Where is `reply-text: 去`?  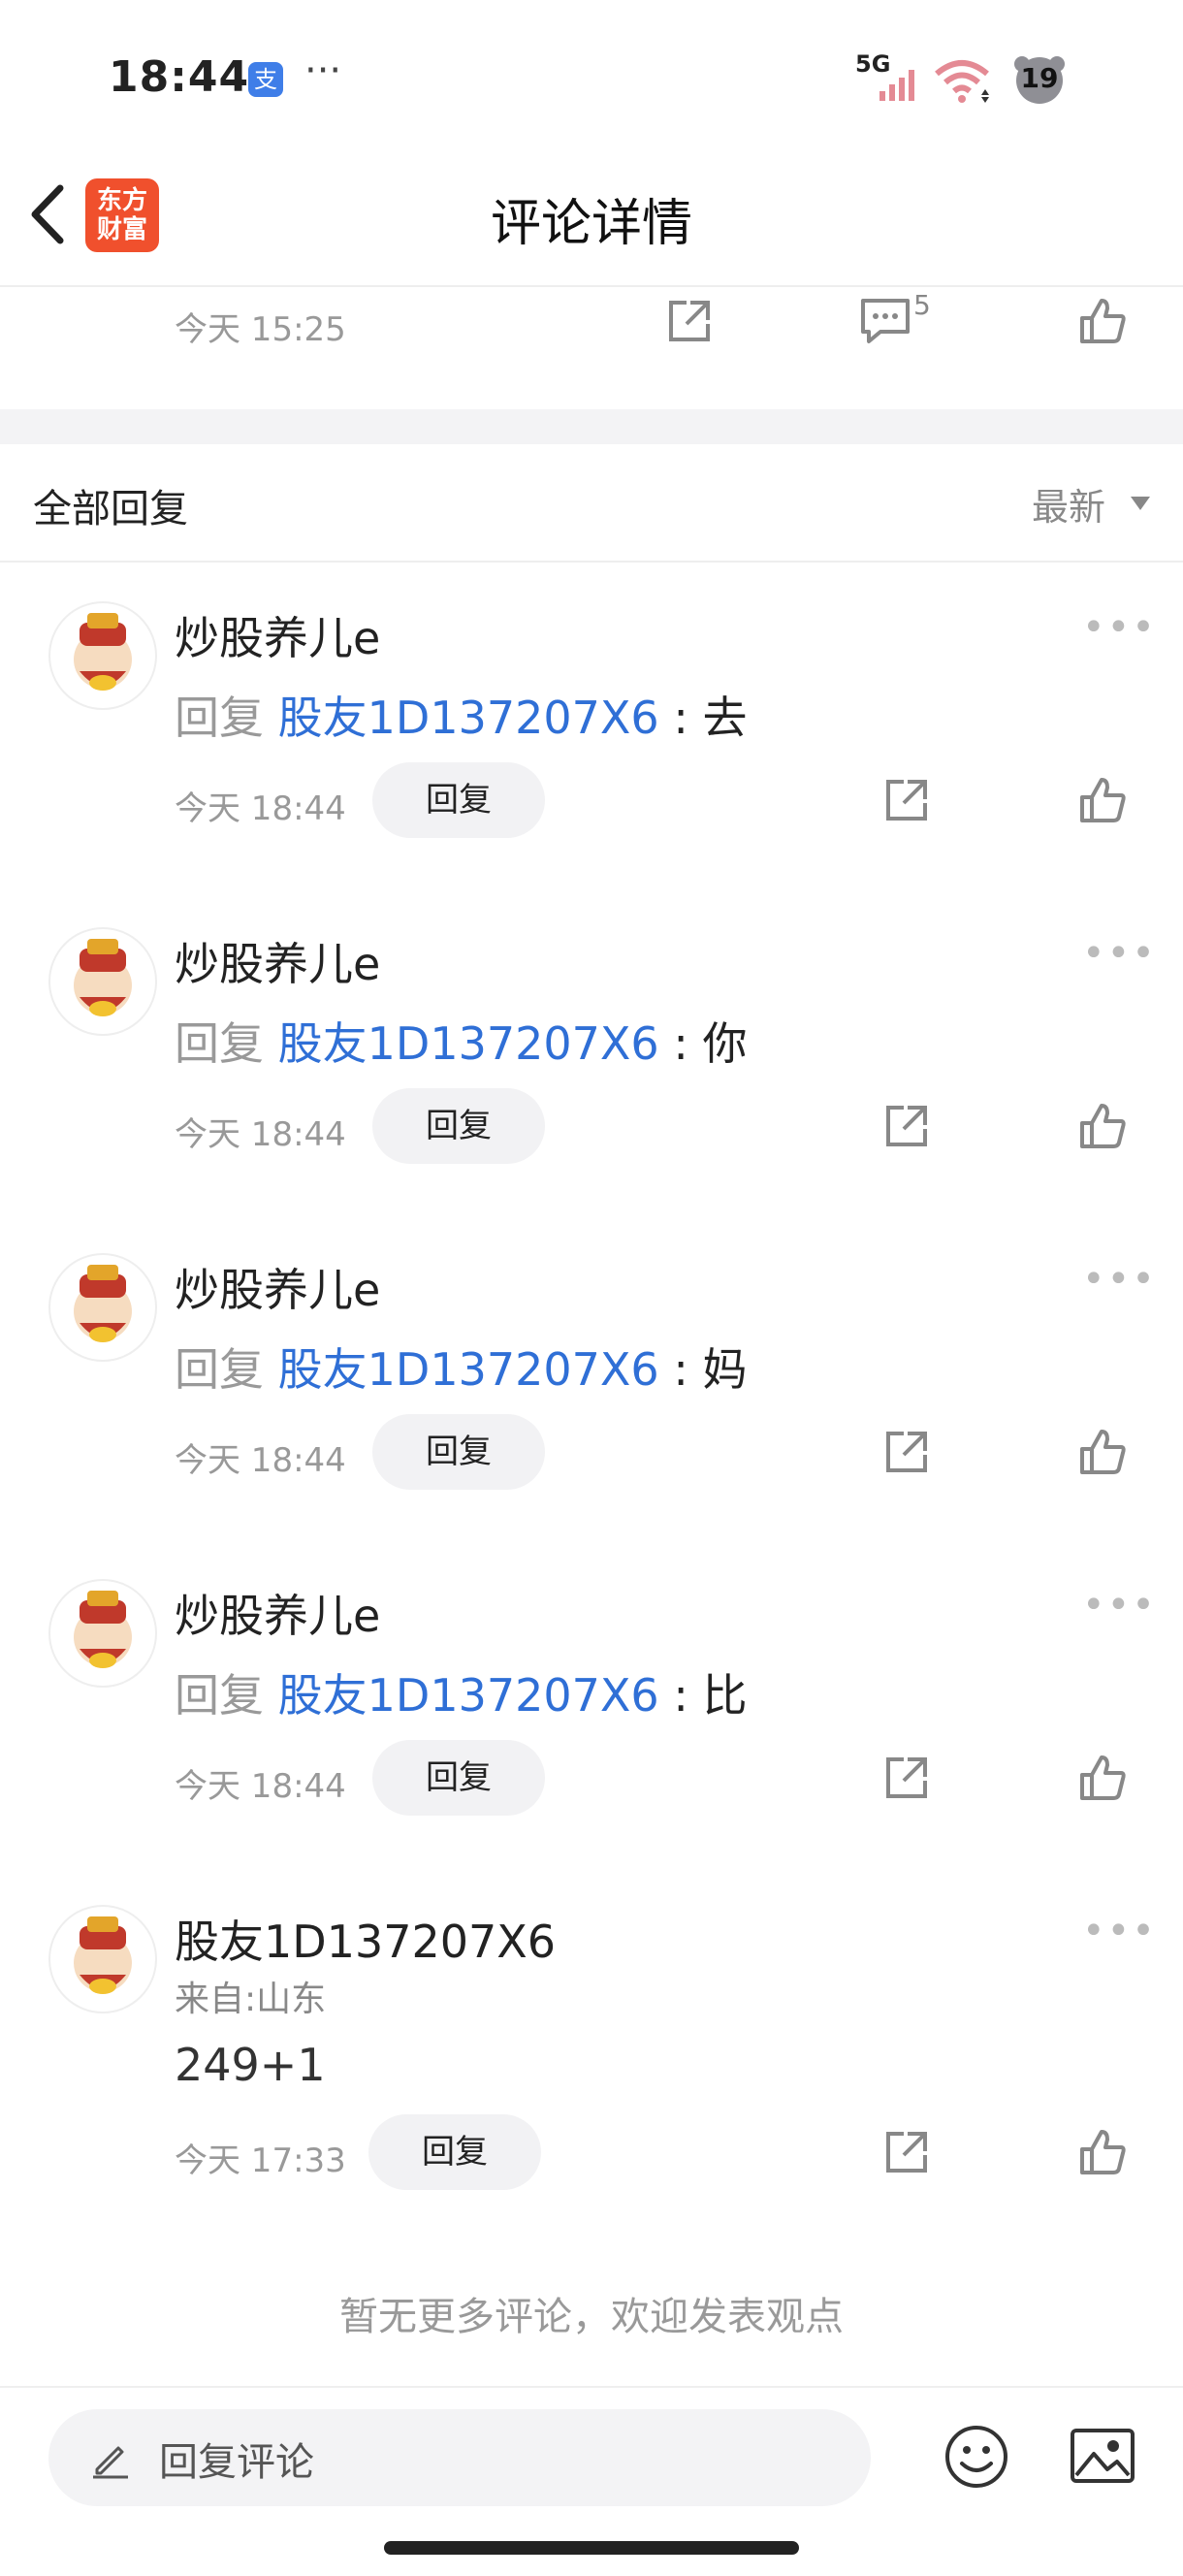
reply-text: 去 is located at coordinates (725, 718).